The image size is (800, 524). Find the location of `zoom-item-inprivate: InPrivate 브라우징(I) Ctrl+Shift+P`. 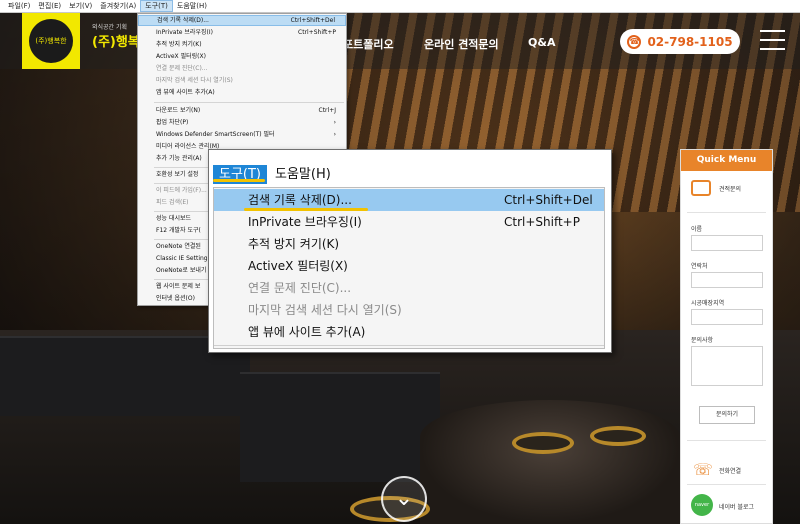

zoom-item-inprivate: InPrivate 브라우징(I) Ctrl+Shift+P is located at coordinates (409, 222).